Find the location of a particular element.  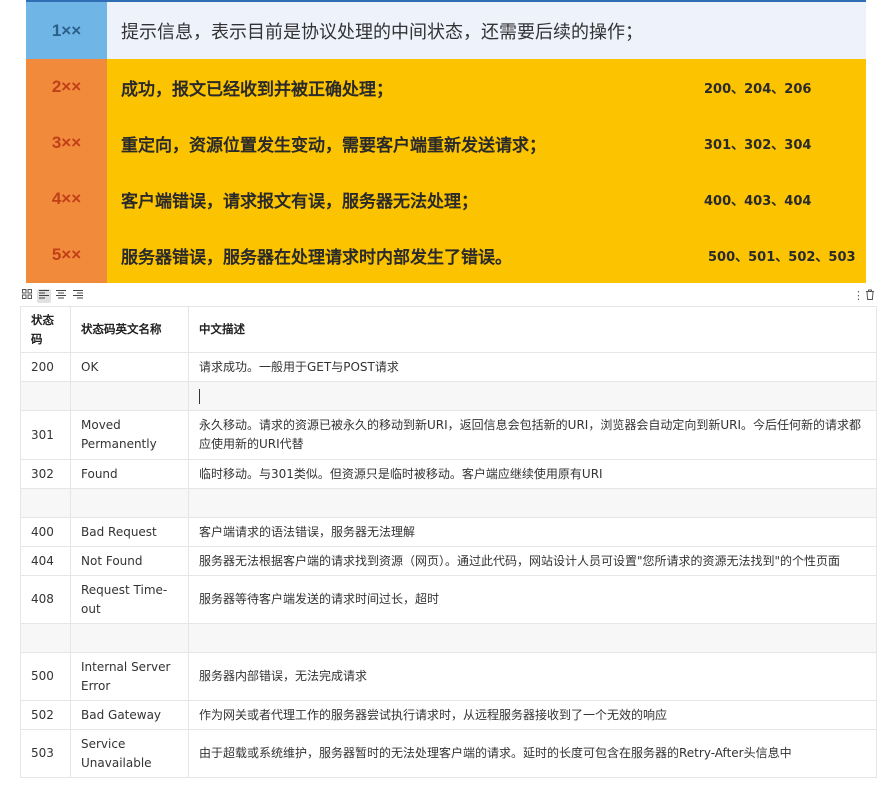

cell-code: 408 is located at coordinates (45, 599).